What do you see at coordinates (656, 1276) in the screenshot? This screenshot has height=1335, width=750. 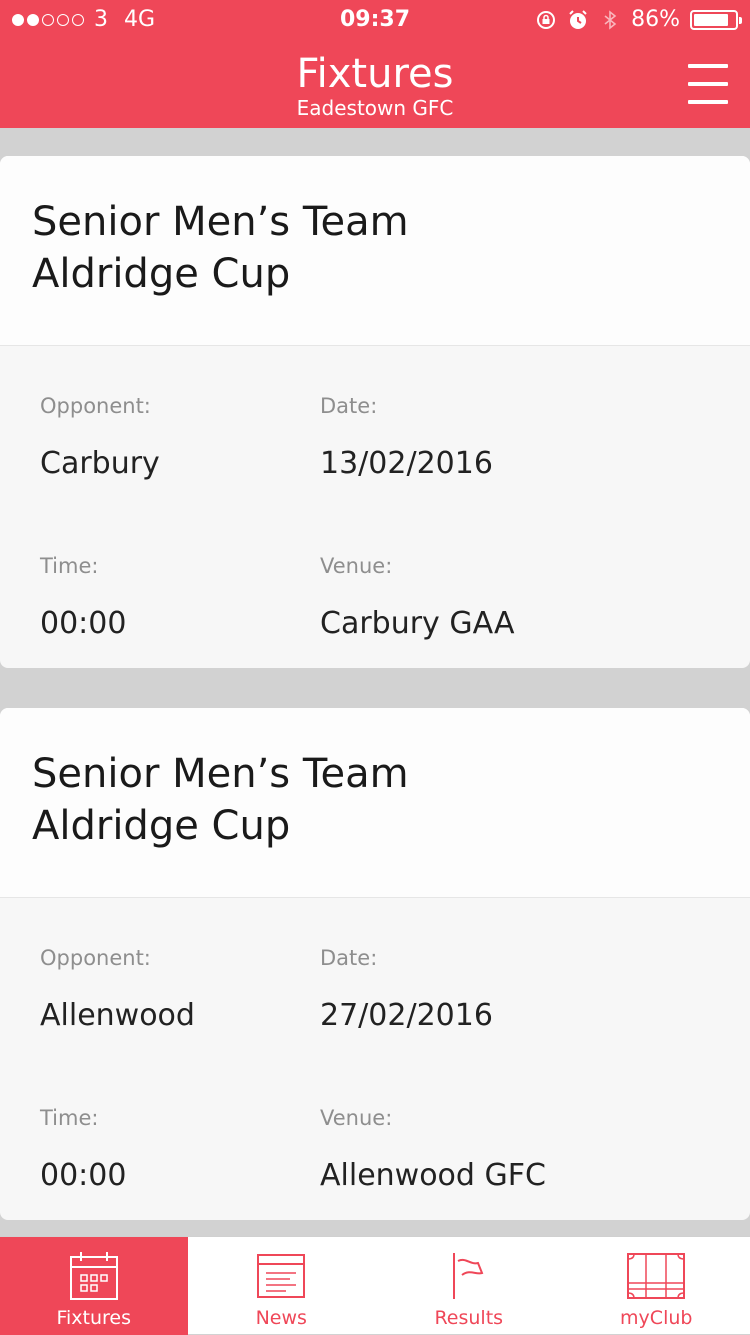 I see `pitch-icon` at bounding box center [656, 1276].